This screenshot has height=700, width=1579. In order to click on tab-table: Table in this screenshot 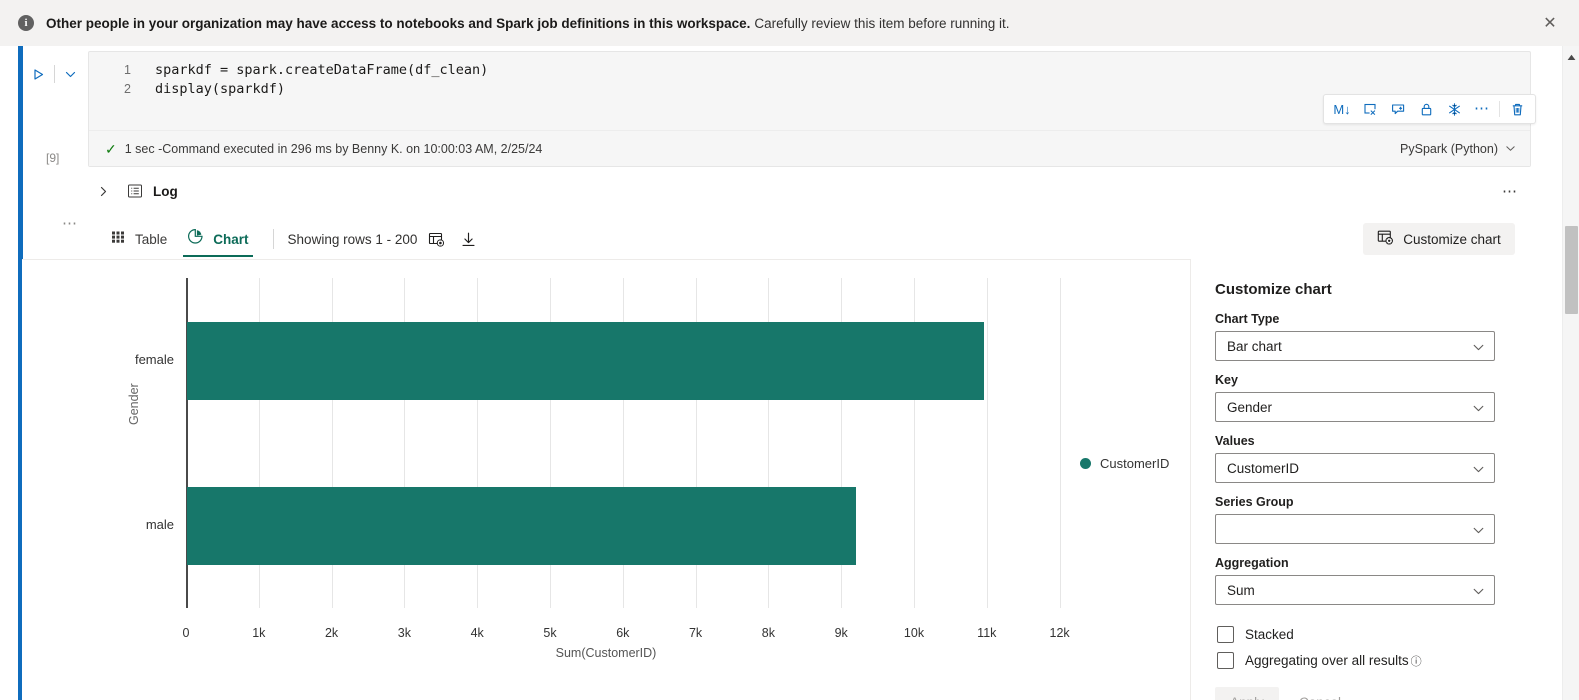, I will do `click(138, 239)`.